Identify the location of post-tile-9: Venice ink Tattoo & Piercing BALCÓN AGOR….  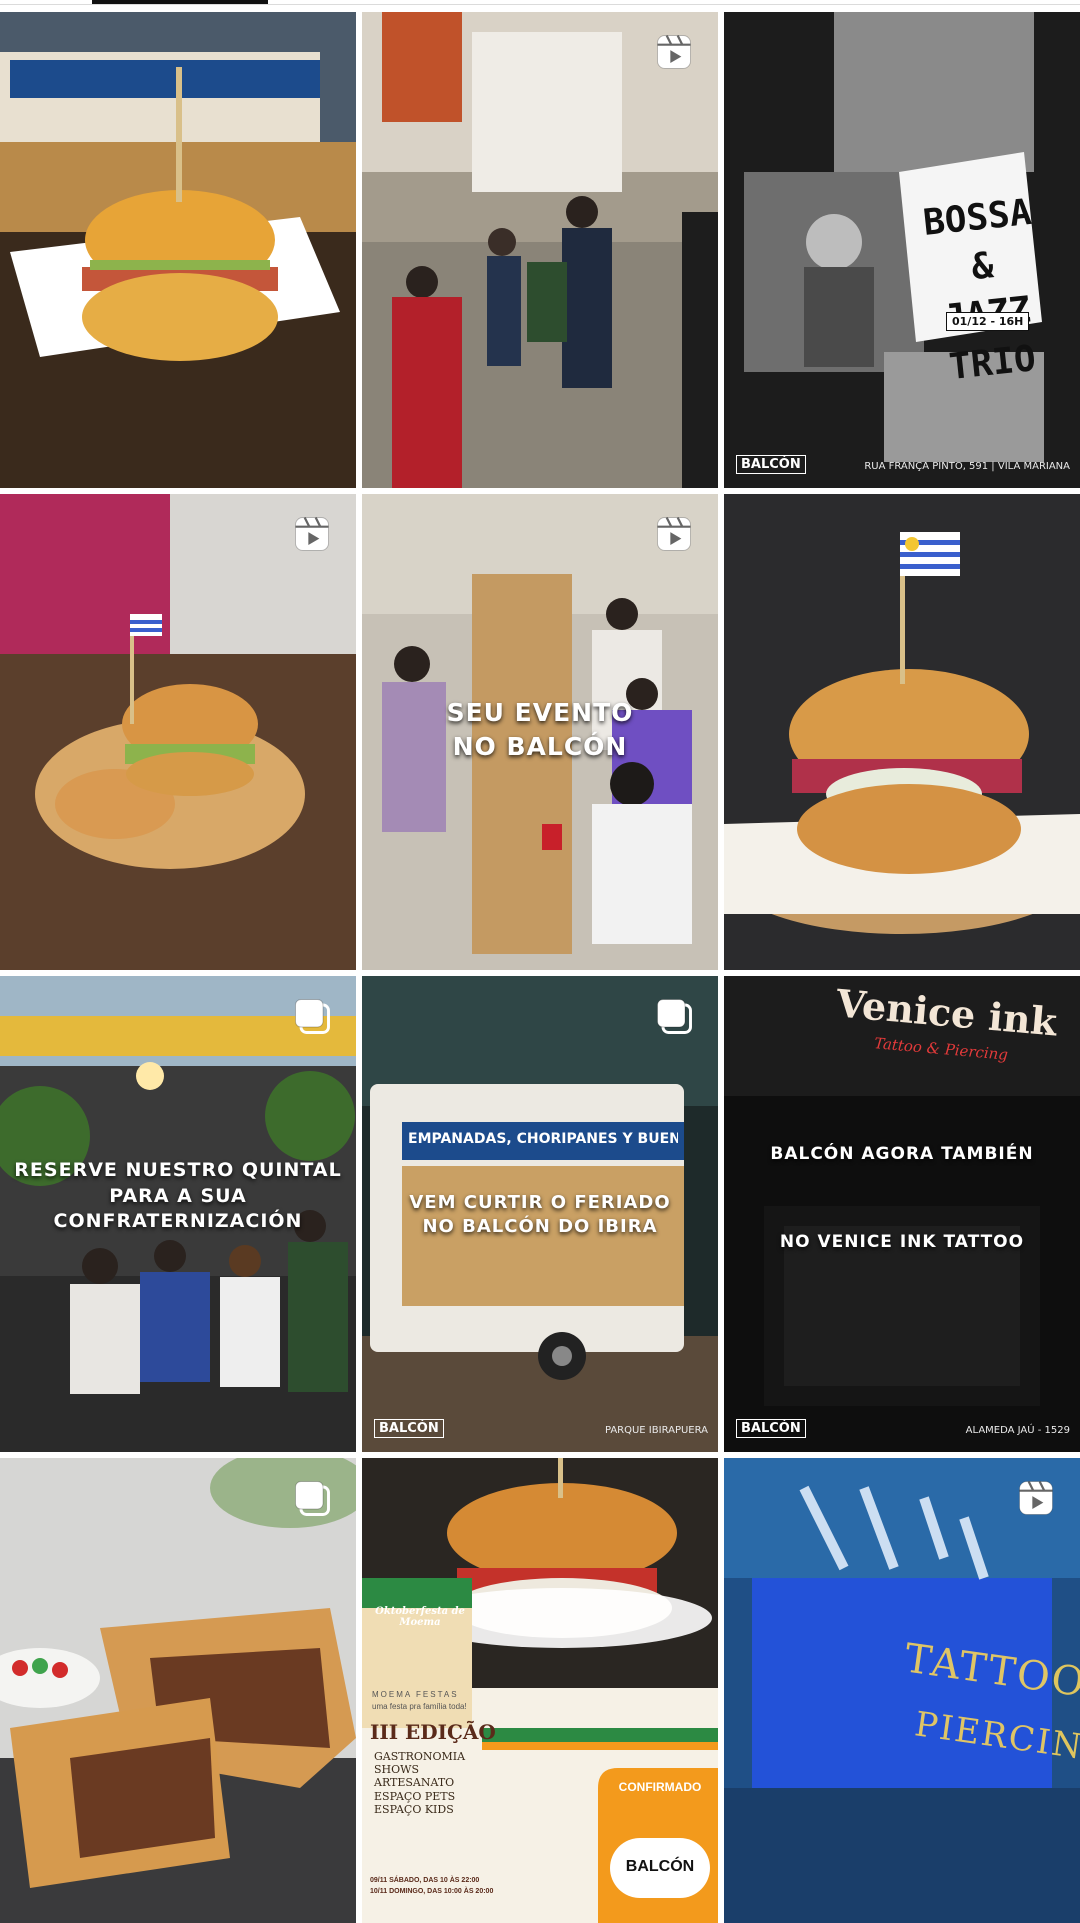
(902, 1214).